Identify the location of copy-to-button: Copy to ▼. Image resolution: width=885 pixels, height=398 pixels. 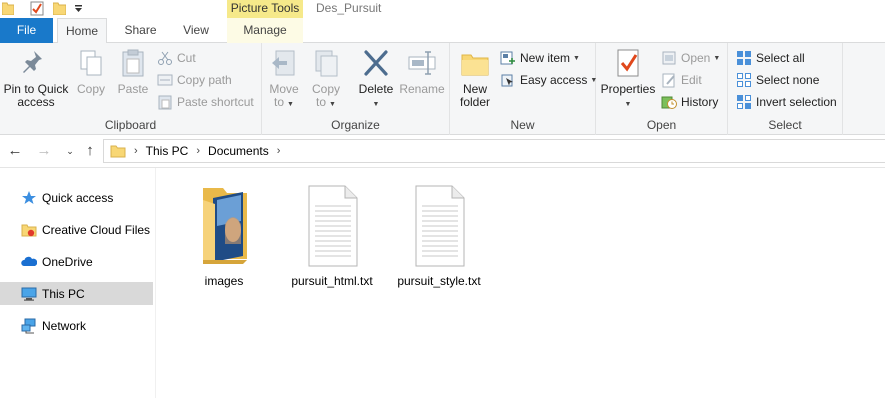
(326, 79).